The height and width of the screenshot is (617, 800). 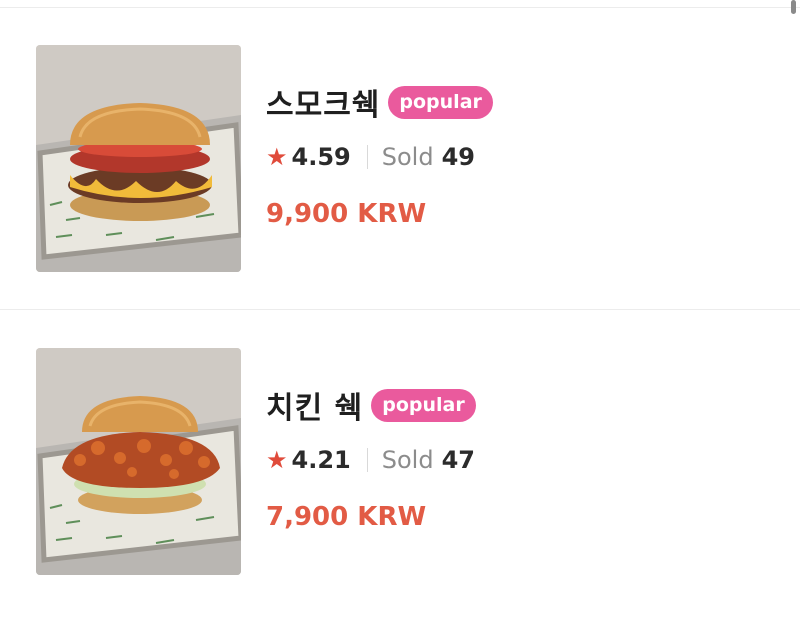 What do you see at coordinates (793, 7) in the screenshot?
I see `scrollbar-thumb` at bounding box center [793, 7].